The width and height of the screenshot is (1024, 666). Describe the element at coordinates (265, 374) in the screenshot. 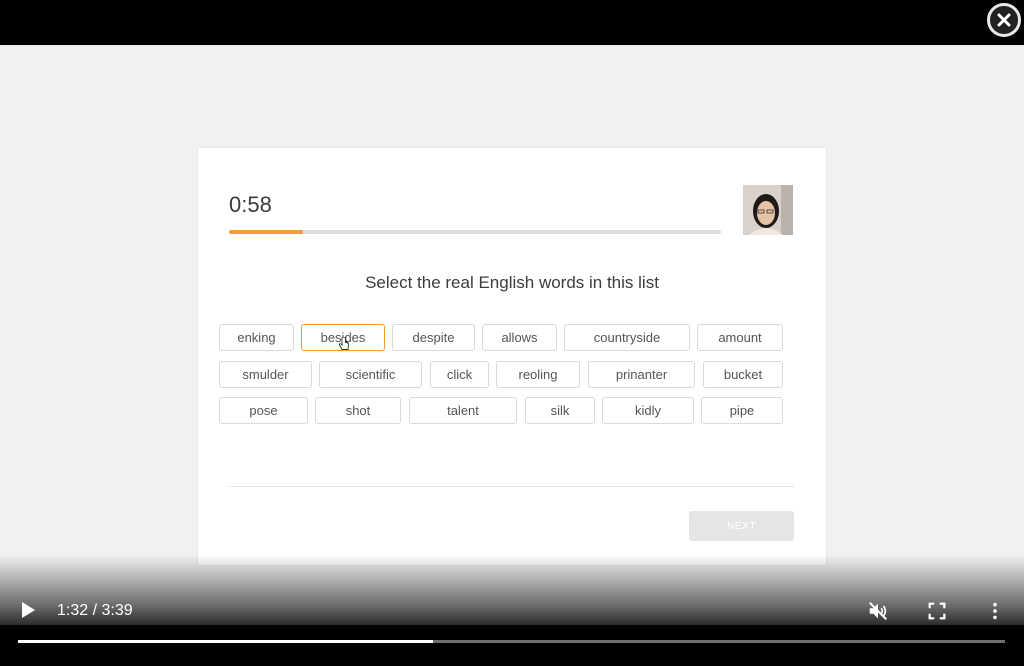

I see `word-chip: smulder` at that location.